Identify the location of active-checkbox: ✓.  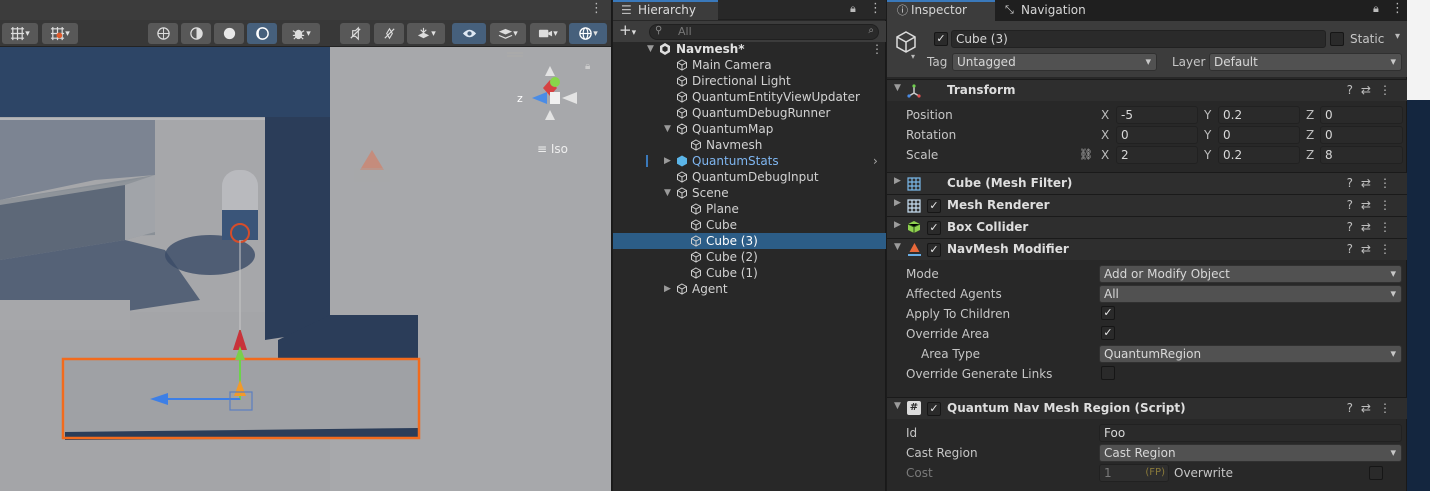
(941, 39).